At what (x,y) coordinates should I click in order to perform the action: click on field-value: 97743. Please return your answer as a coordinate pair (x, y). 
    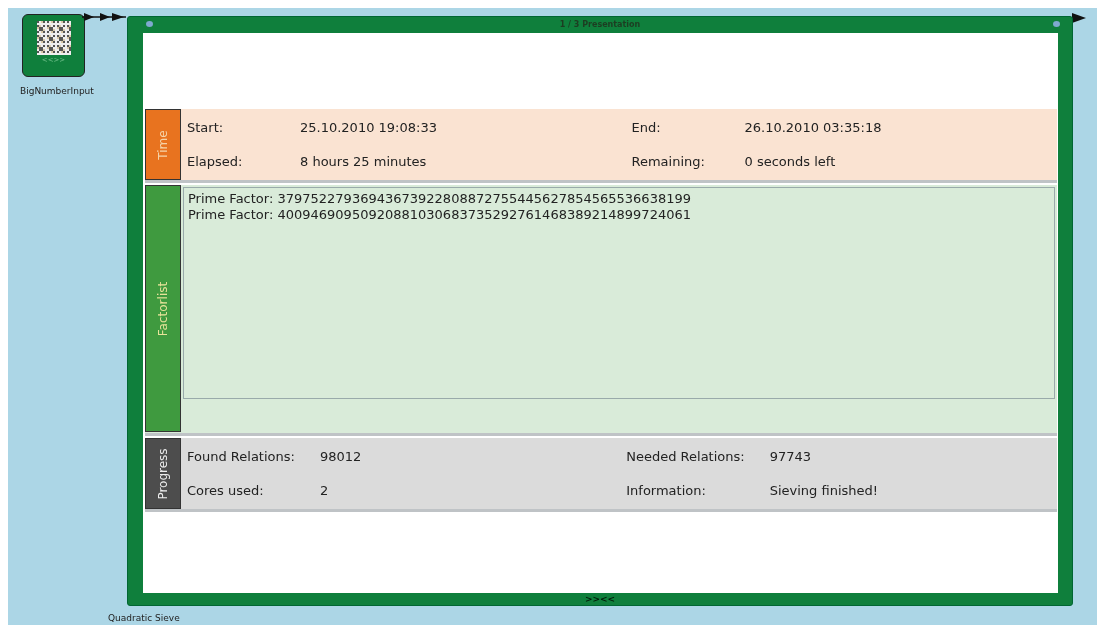
    Looking at the image, I should click on (791, 457).